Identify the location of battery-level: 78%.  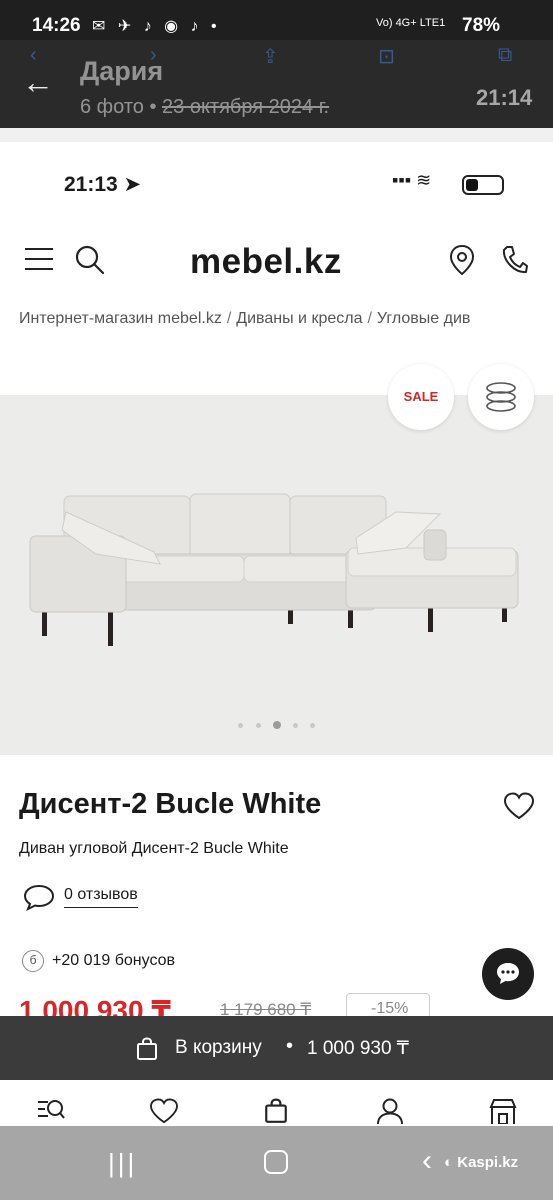
(481, 25).